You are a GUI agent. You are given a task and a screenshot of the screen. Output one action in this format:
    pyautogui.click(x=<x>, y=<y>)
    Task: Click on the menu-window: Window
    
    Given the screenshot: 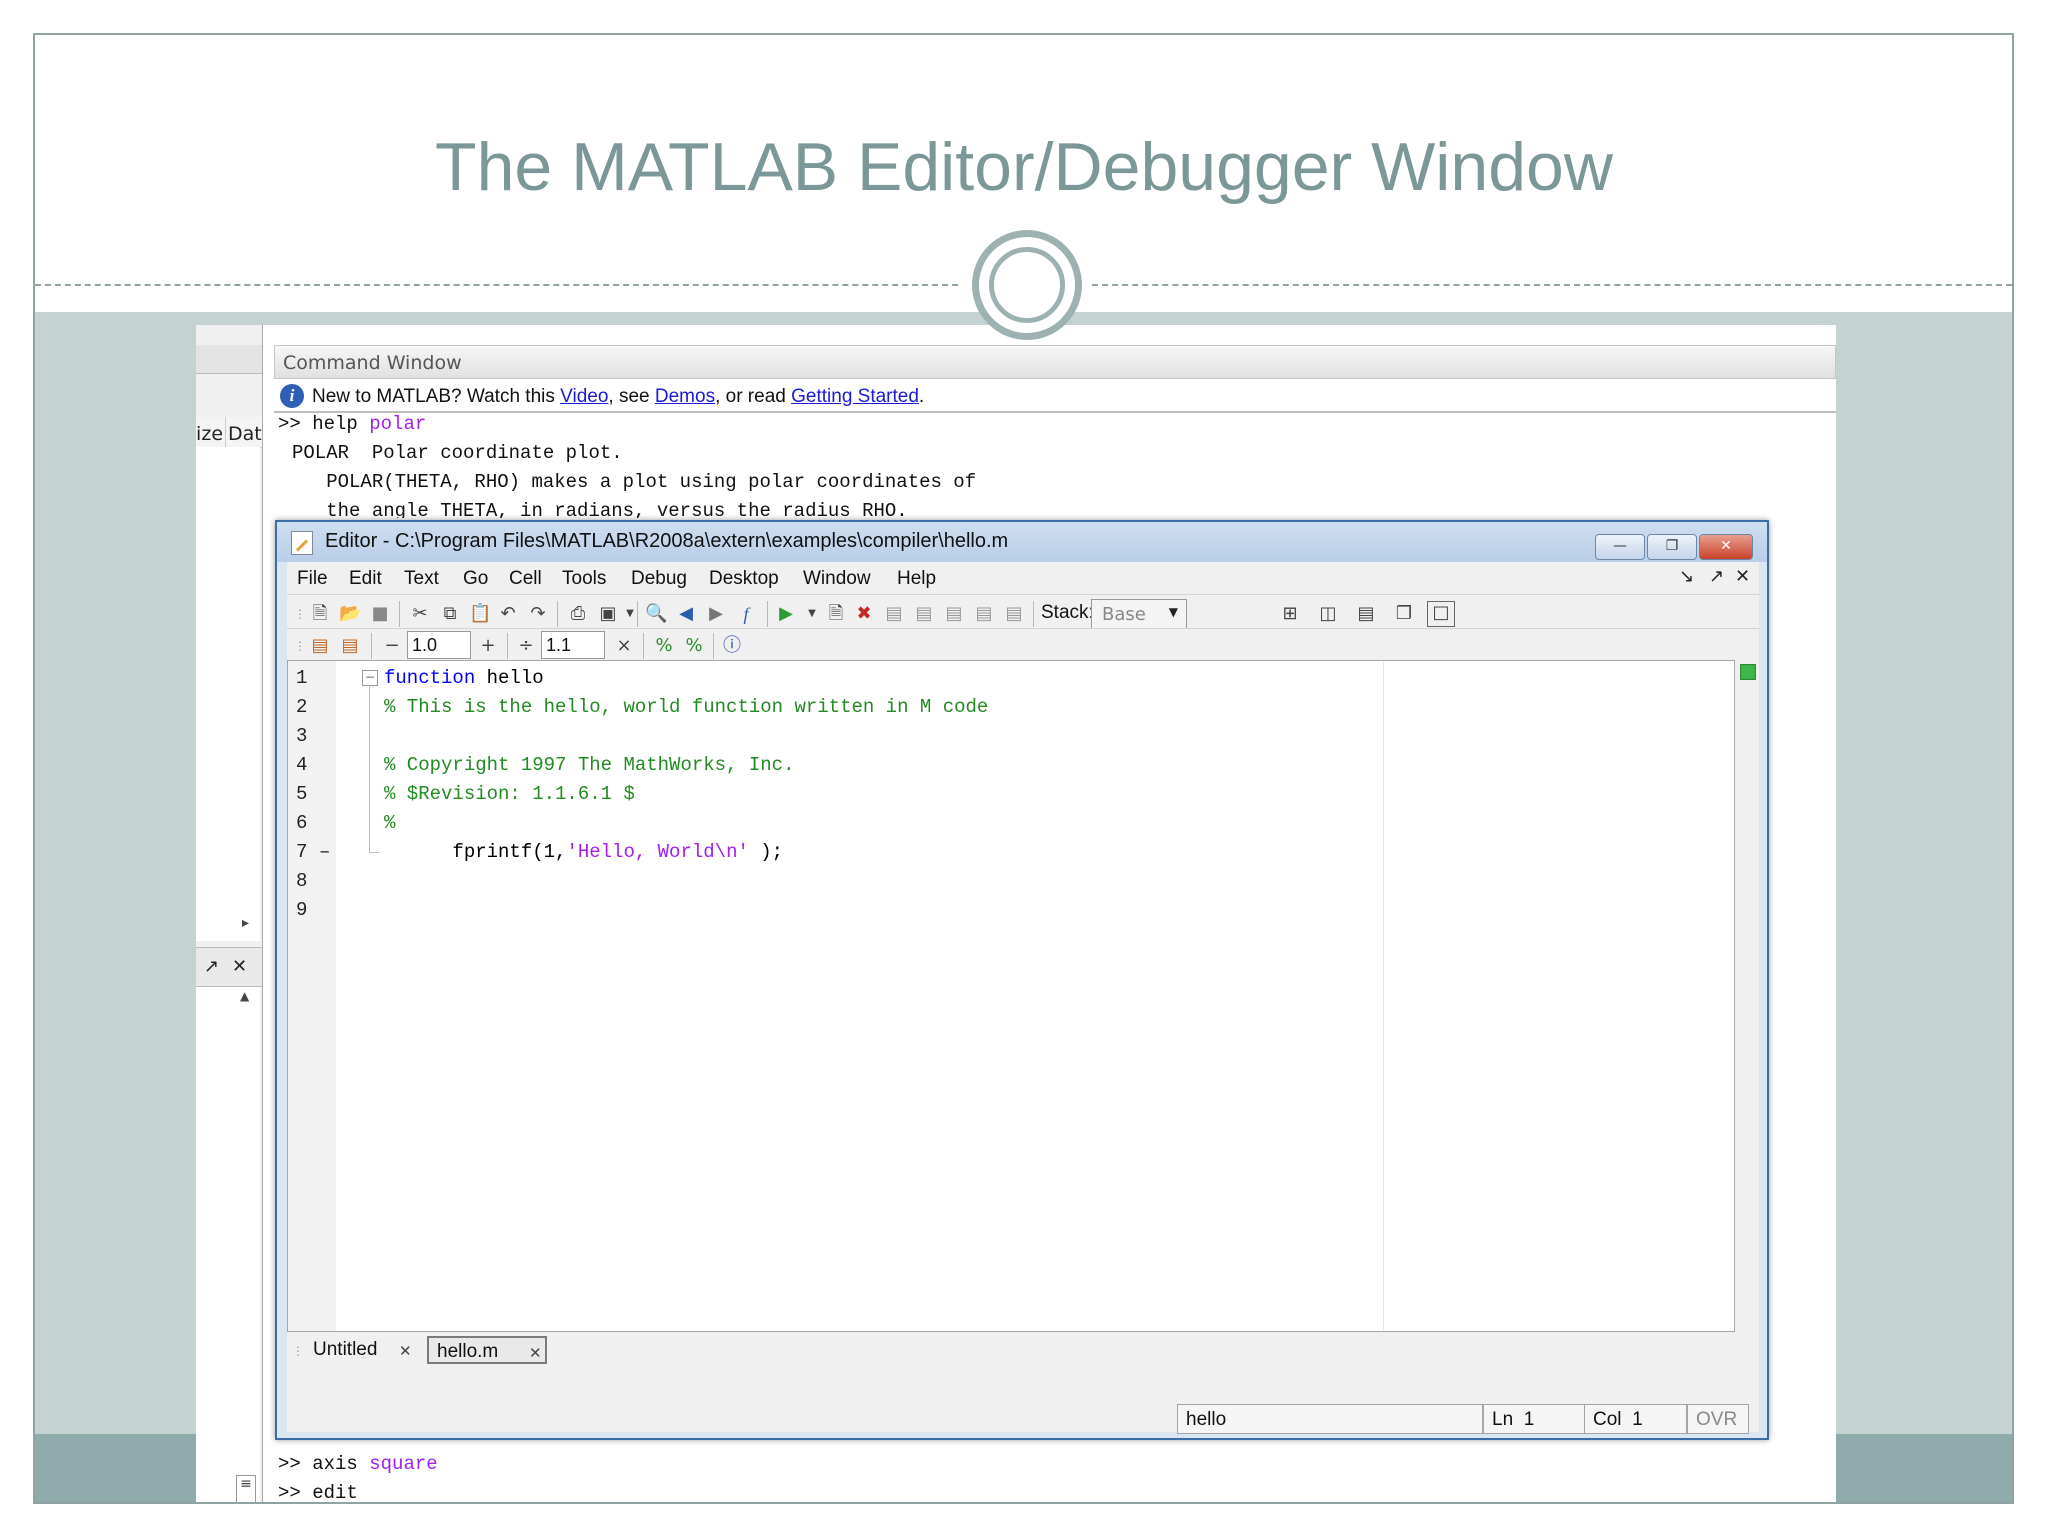 What is the action you would take?
    pyautogui.click(x=837, y=579)
    